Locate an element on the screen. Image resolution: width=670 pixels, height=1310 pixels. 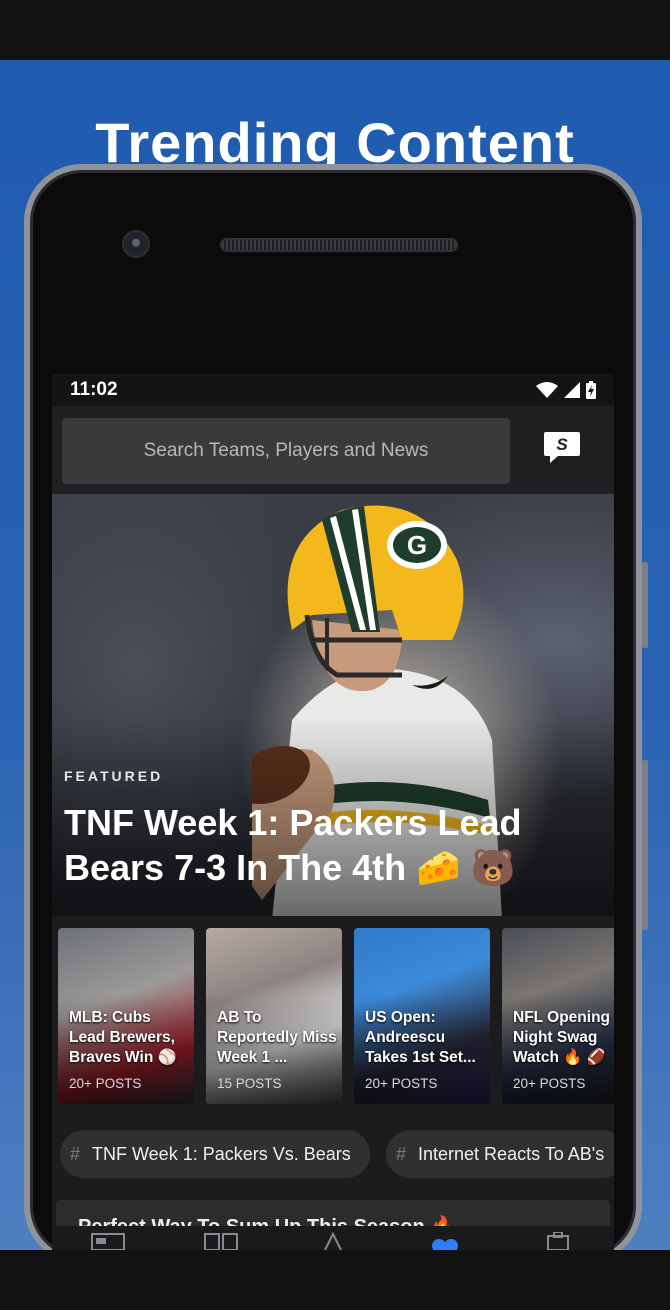
cell-signal-icon is located at coordinates (572, 390).